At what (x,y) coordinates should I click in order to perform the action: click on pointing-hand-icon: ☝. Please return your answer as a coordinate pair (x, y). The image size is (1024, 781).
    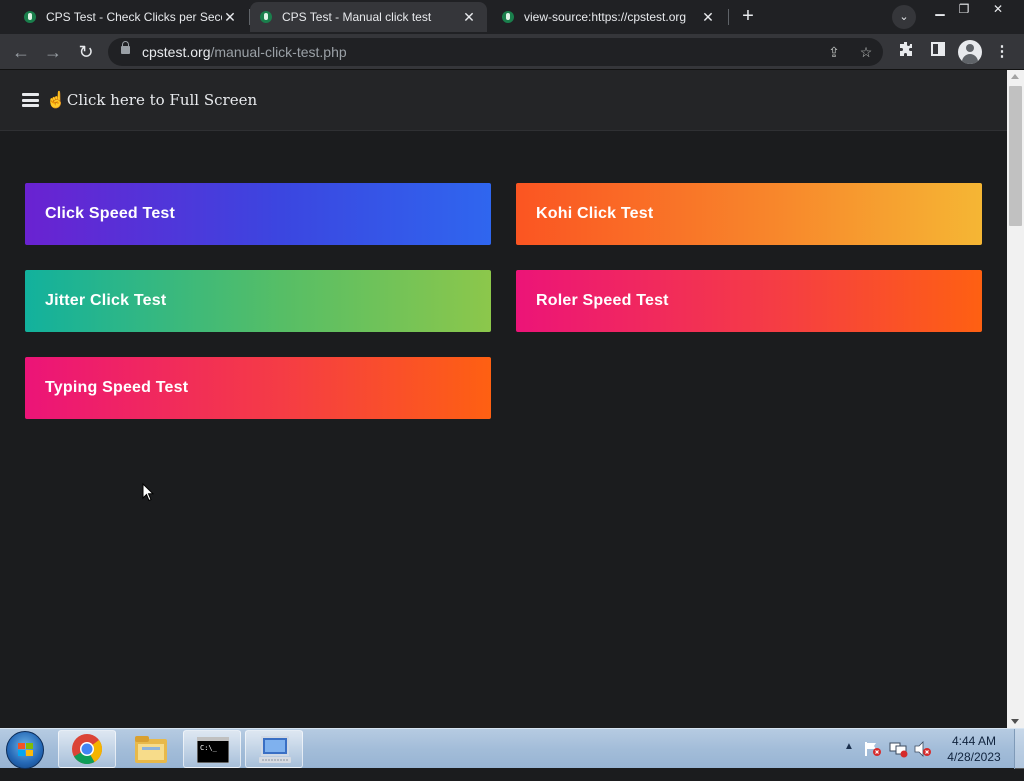
    Looking at the image, I should click on (56, 99).